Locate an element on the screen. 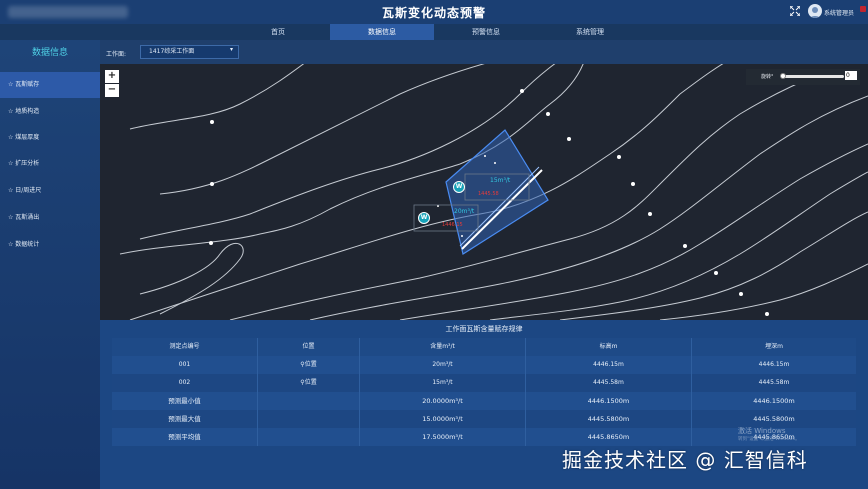 The height and width of the screenshot is (489, 868). activate-windows-subtext: 转到"设置"以激活 Windows。 is located at coordinates (769, 439).